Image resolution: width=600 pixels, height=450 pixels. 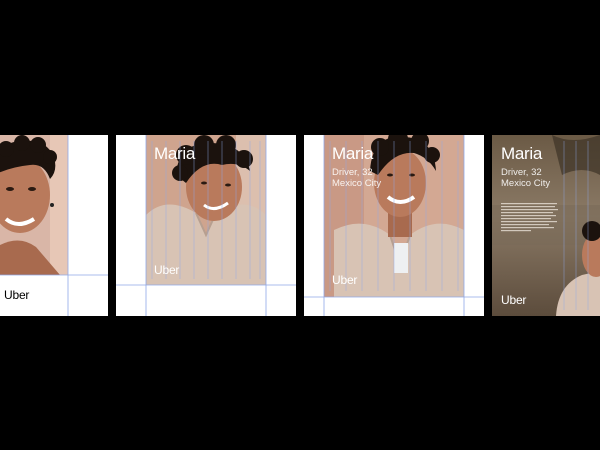 I want to click on layout-panel-4: Maria Driver, 32 Mexico City Uber, so click(x=546, y=225).